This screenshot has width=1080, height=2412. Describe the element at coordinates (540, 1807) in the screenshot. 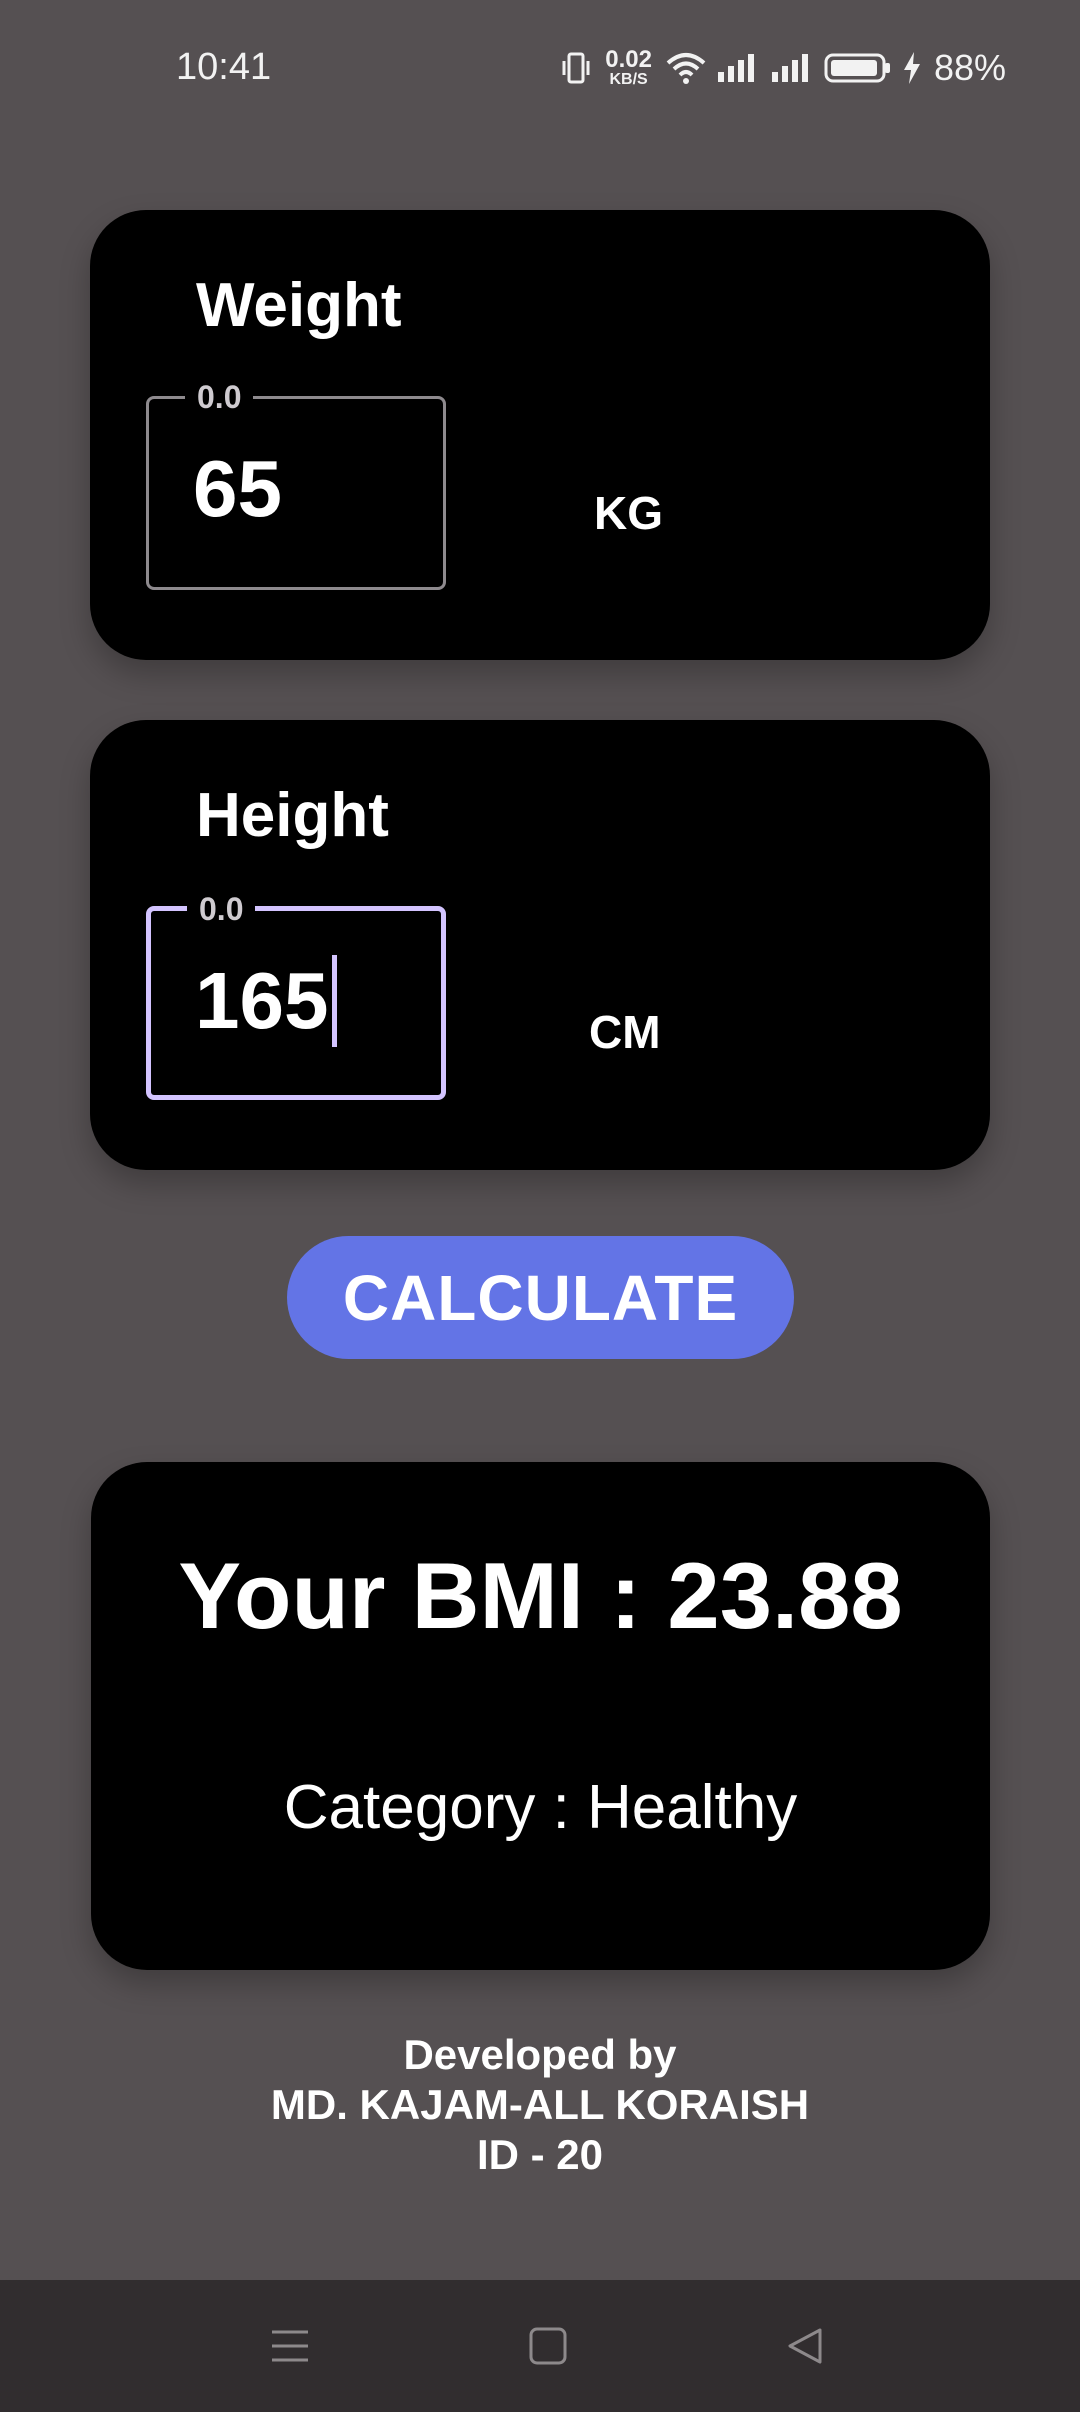

I see `bmi-category: Category : Healthy` at that location.